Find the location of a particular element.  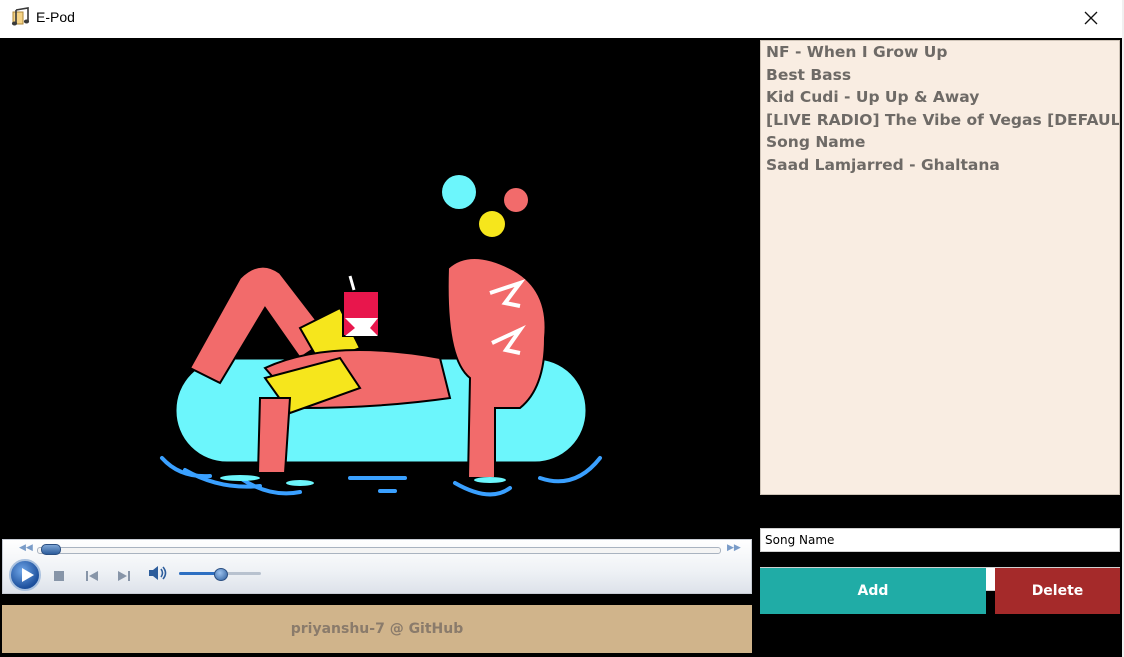

window-title: E-Pod is located at coordinates (55, 17).